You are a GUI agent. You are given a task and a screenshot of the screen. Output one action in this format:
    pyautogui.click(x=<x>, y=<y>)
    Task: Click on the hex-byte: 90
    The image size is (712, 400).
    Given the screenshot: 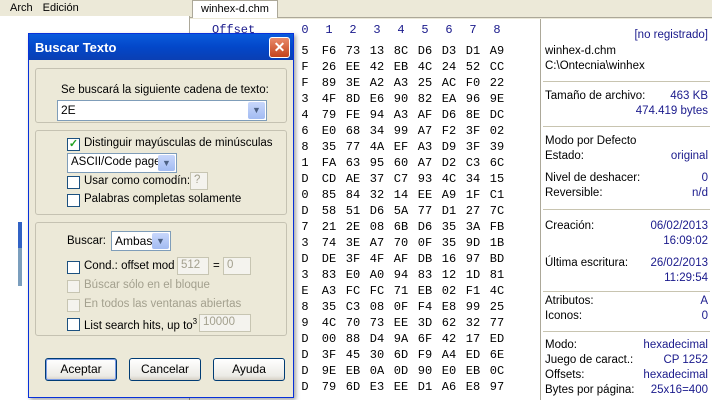 What is the action you would take?
    pyautogui.click(x=425, y=371)
    